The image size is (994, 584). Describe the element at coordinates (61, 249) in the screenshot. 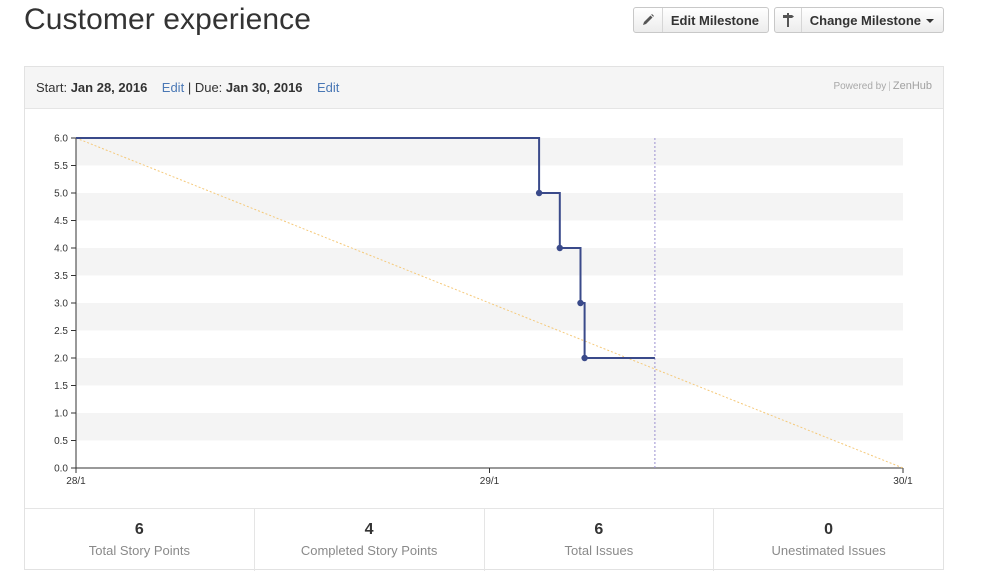

I see `y-tick-label: 4.0` at that location.